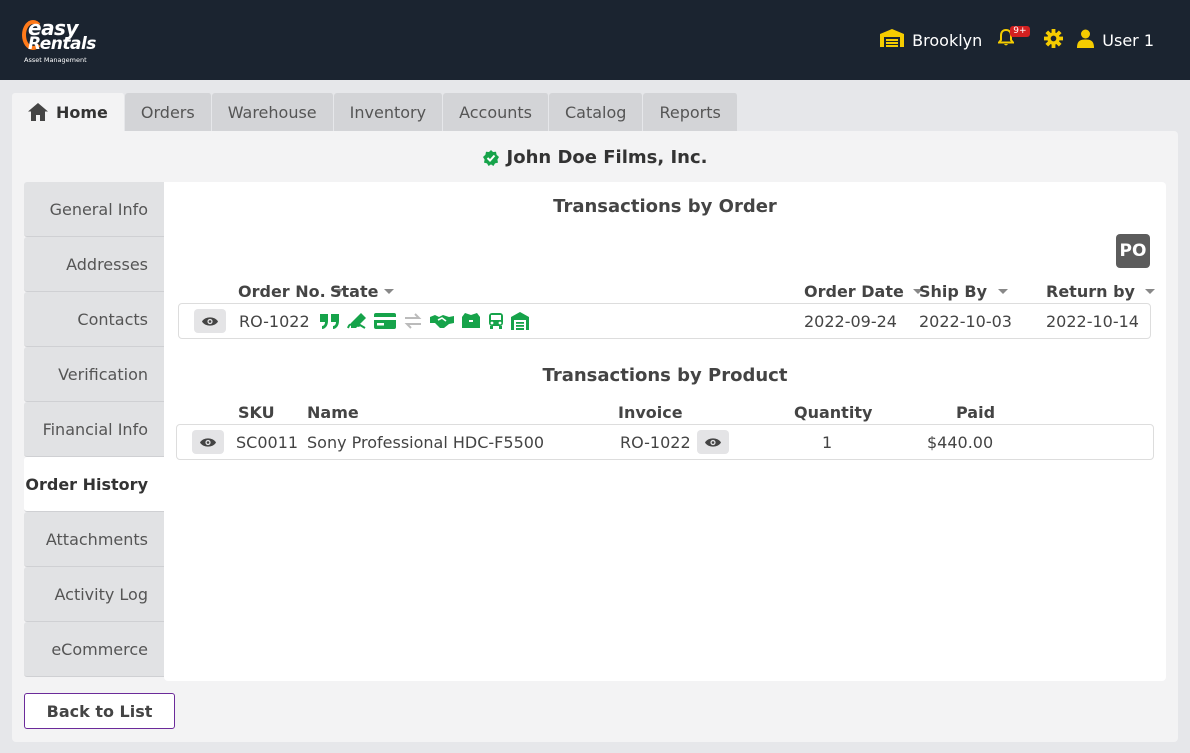  Describe the element at coordinates (1092, 321) in the screenshot. I see `return-by-cell: 2022-10-14` at that location.